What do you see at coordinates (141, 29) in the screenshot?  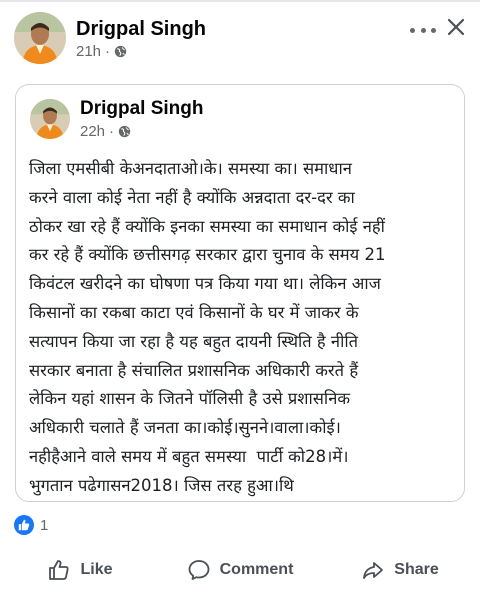 I see `author-name: Drigpal Singh` at bounding box center [141, 29].